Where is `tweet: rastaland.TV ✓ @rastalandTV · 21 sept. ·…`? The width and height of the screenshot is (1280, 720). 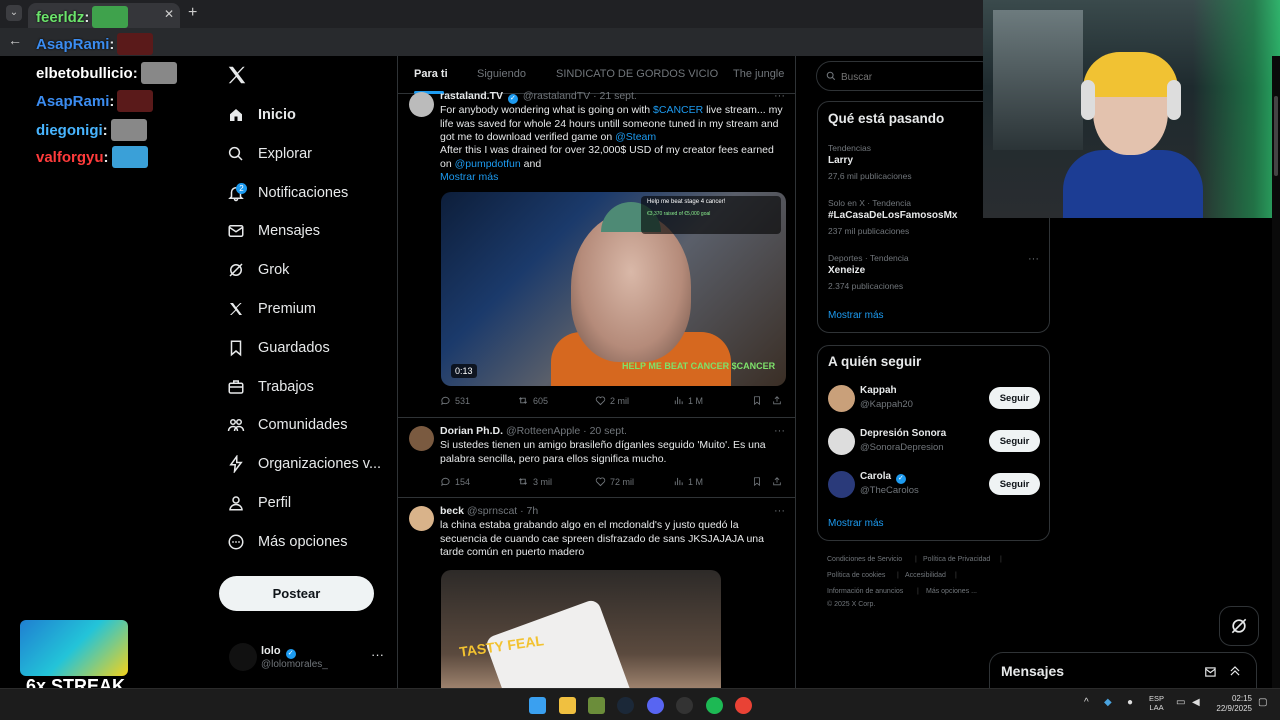
tweet: rastaland.TV ✓ @rastalandTV · 21 sept. ·… is located at coordinates (596, 252).